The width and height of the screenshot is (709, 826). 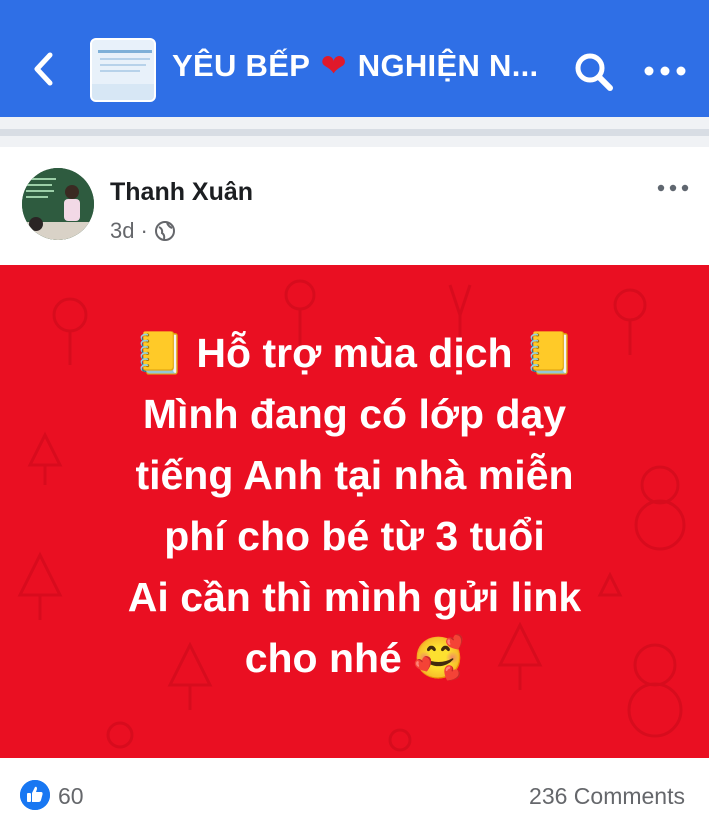 I want to click on post-text-line: Ai cần thì mình gửi link, so click(x=354, y=597).